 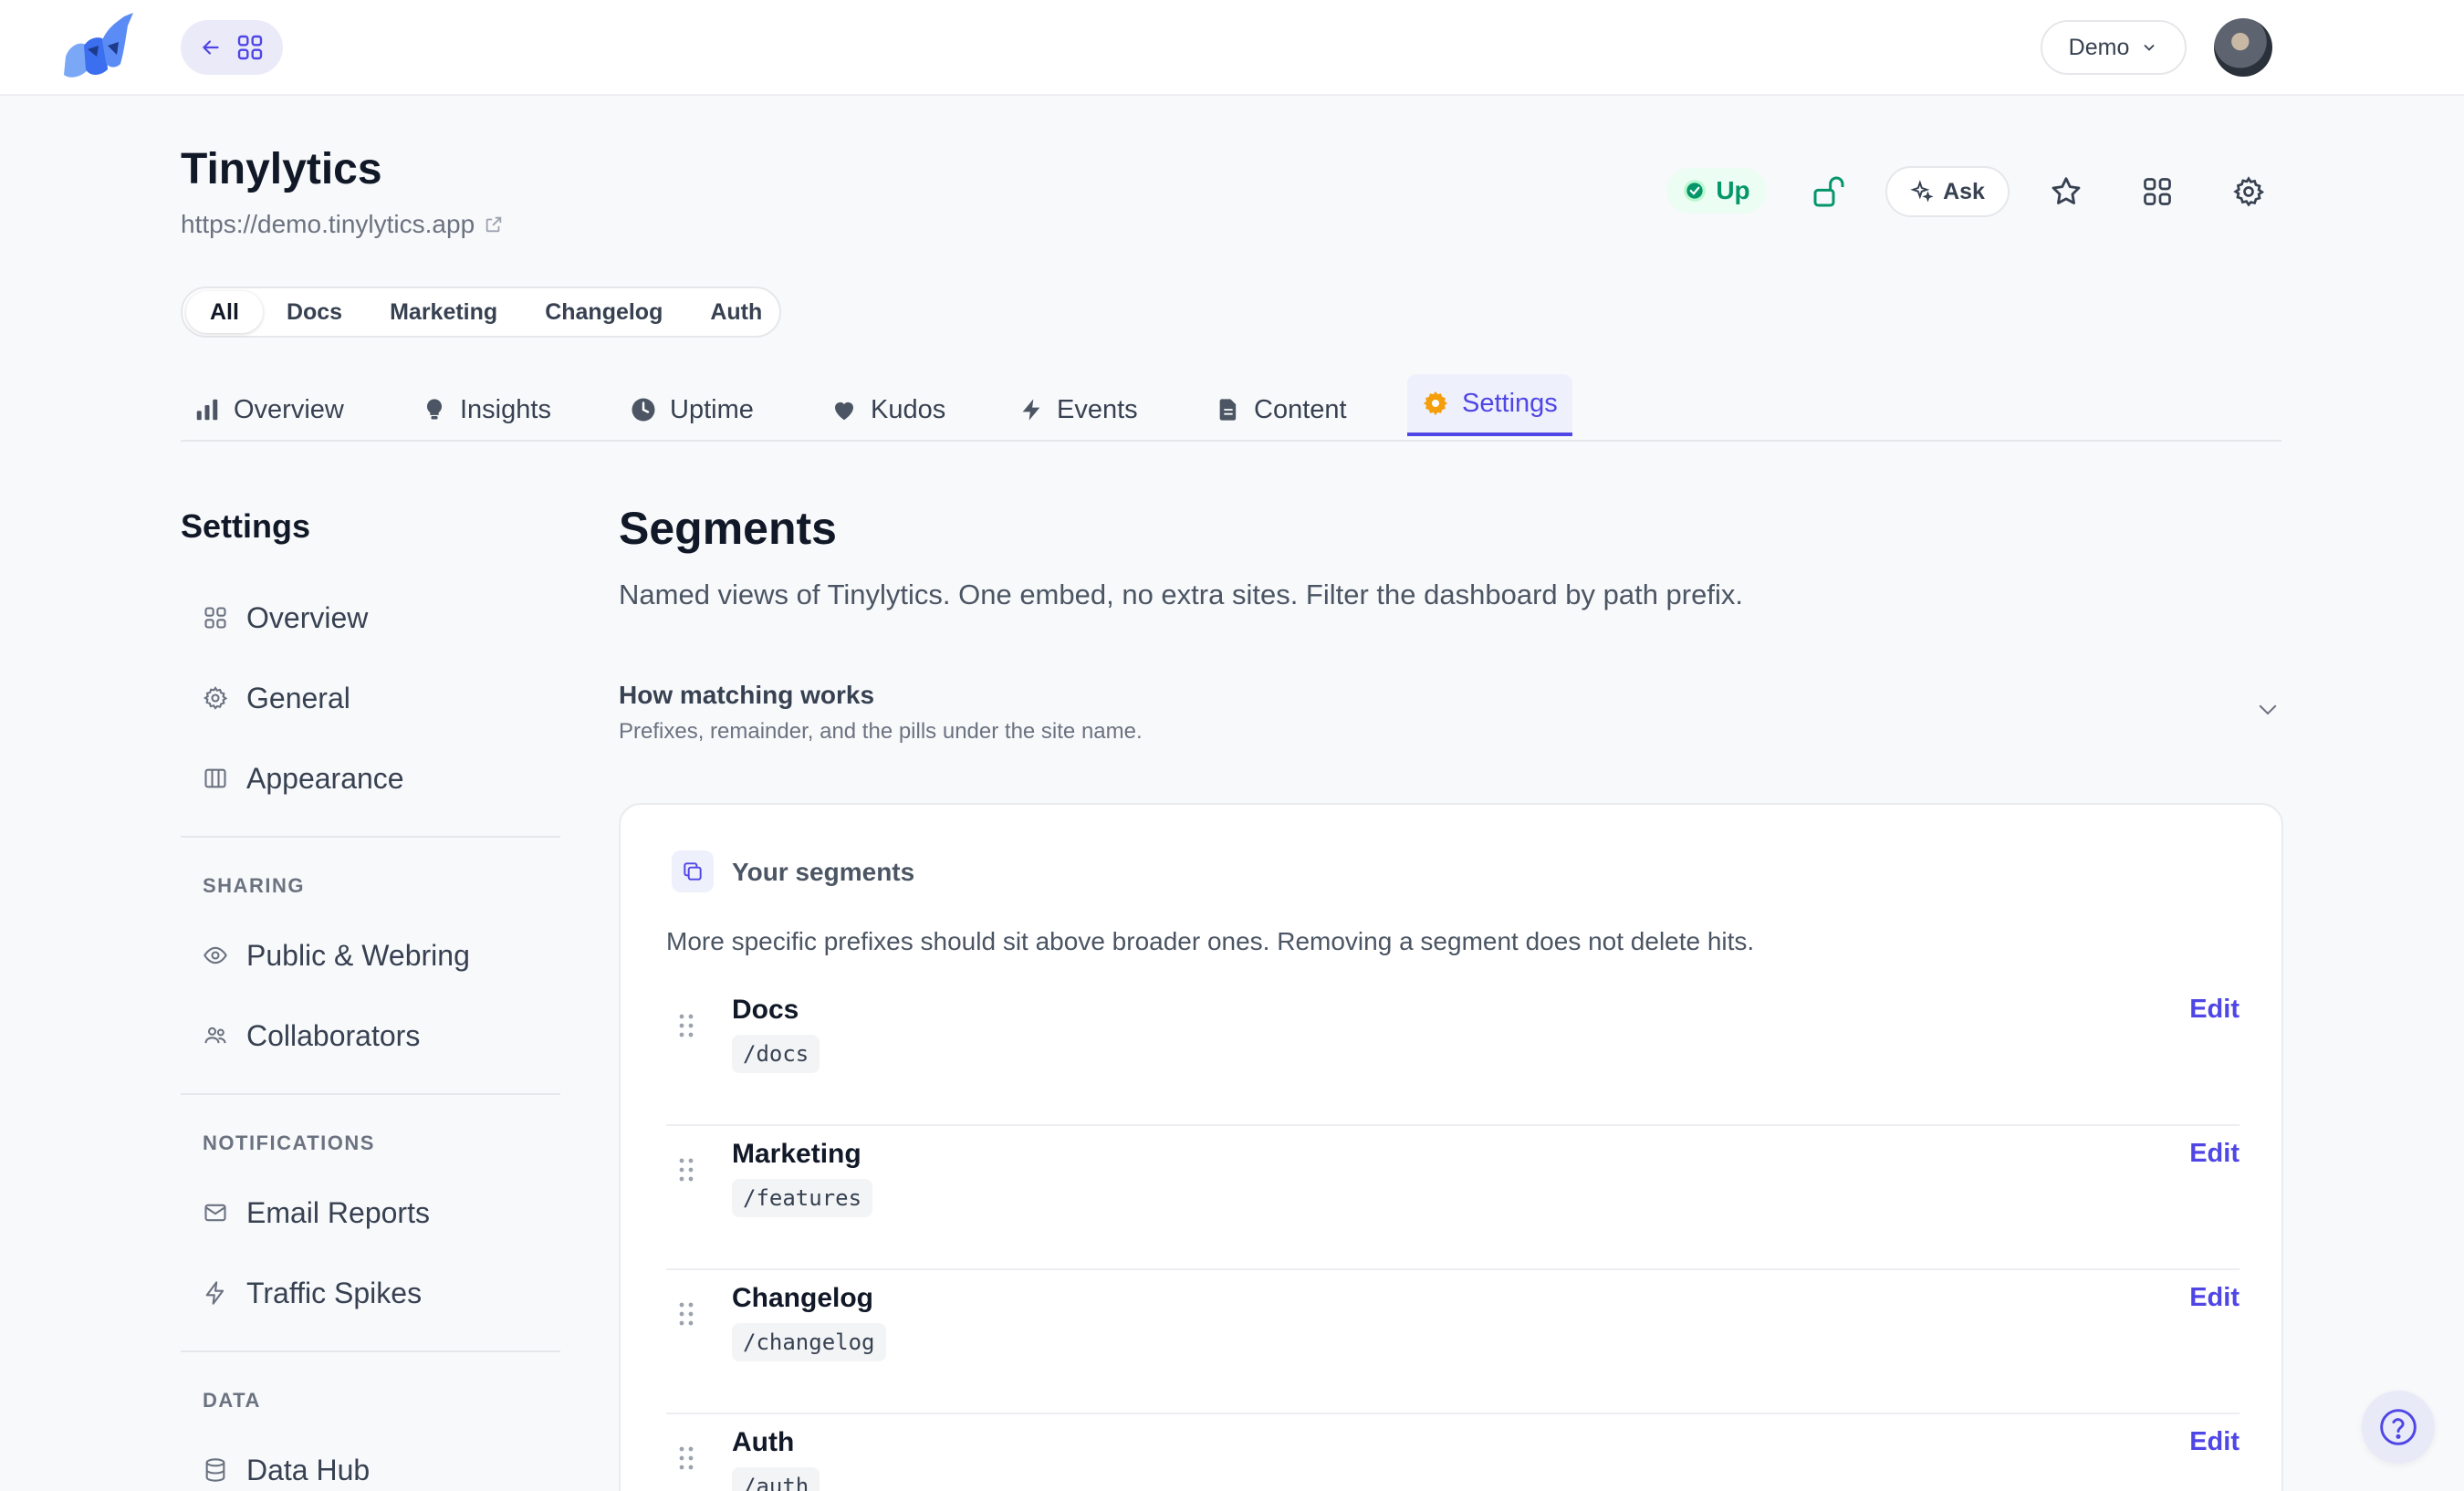 I want to click on favorite-button, so click(x=2066, y=191).